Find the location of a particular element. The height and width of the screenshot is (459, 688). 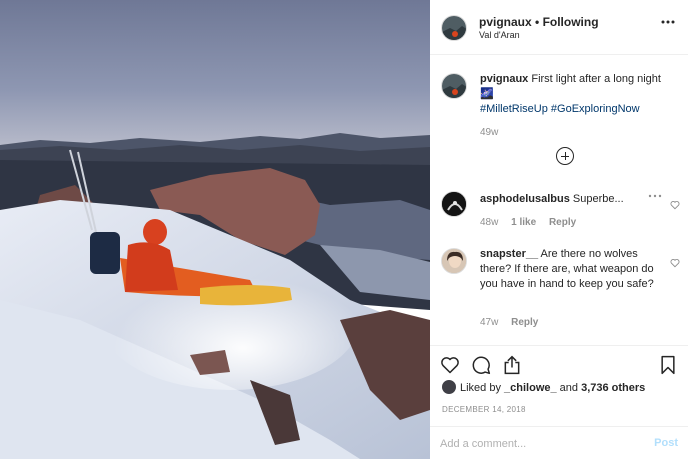

liked-by: Liked by _chilowe_ and 3,736 others is located at coordinates (543, 387).